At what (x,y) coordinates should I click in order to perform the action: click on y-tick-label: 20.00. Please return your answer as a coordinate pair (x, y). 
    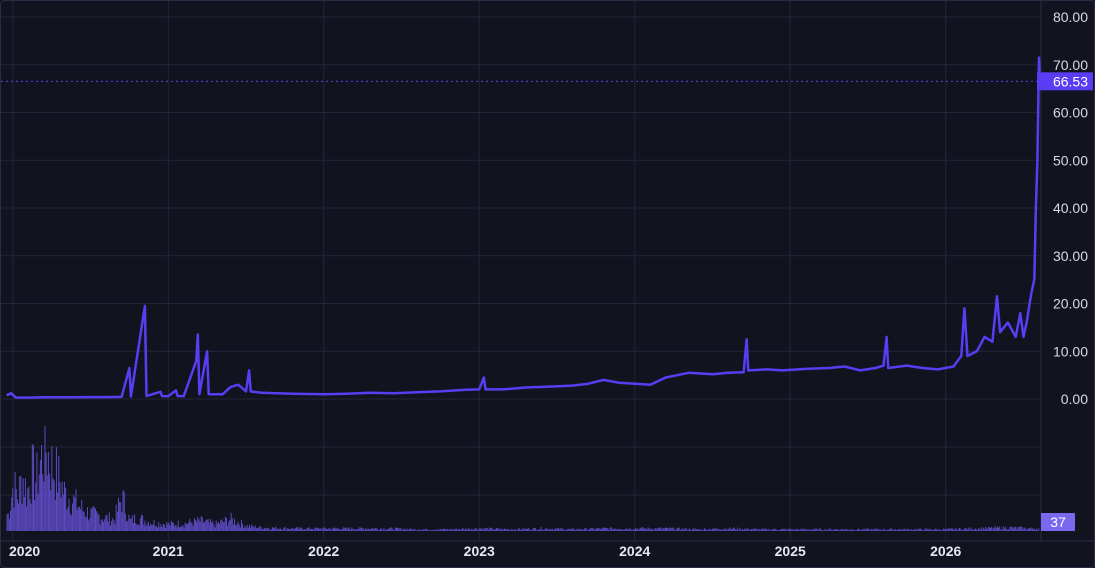
    Looking at the image, I should click on (1070, 304).